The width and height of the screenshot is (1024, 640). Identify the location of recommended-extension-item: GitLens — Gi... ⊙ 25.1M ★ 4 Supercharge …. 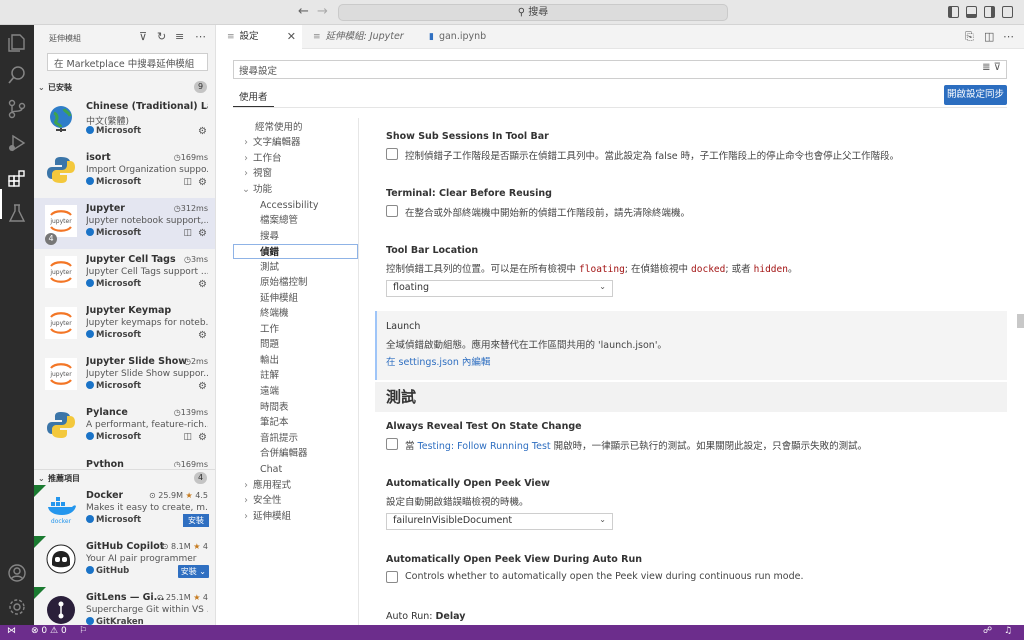
(124, 606).